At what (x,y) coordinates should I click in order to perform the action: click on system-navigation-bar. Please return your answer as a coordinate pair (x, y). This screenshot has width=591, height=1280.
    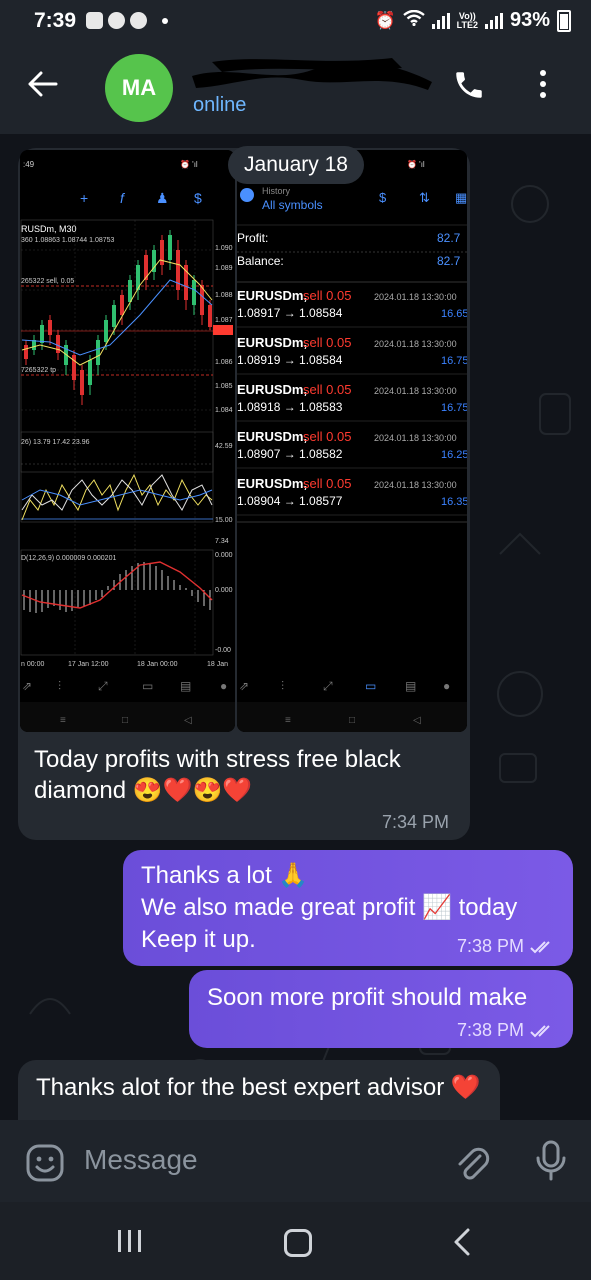
    Looking at the image, I should click on (295, 1241).